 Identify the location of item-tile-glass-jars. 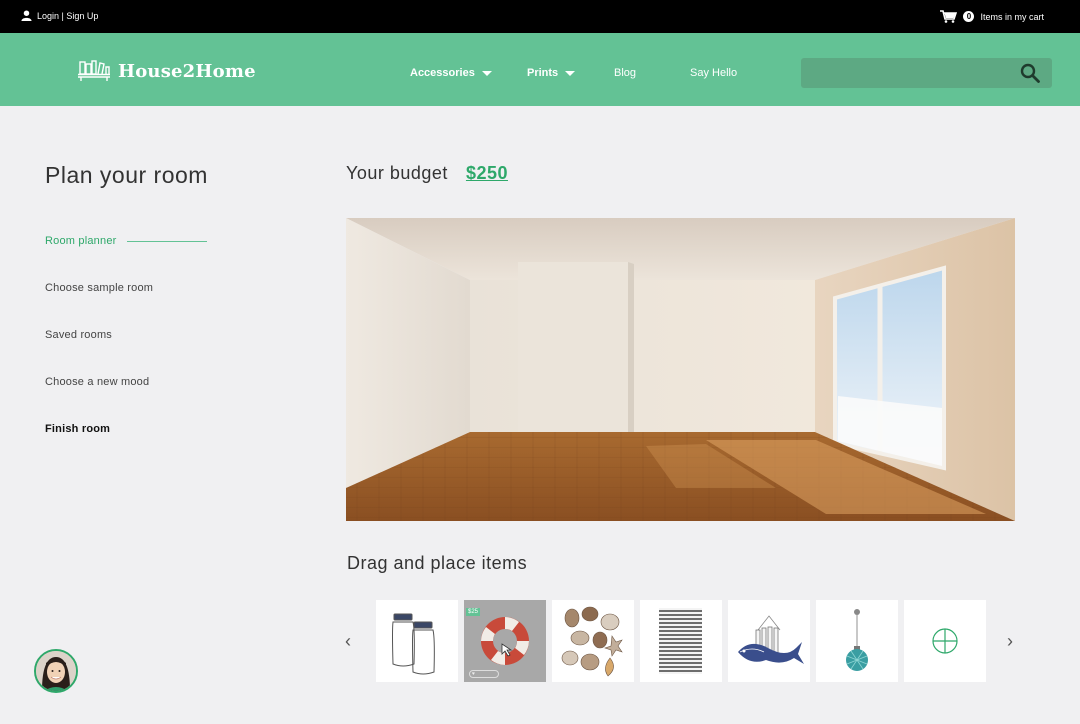
(417, 641).